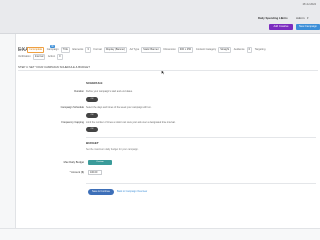  Describe the element at coordinates (52, 49) in the screenshot. I see `info-label: Campaign` at that location.